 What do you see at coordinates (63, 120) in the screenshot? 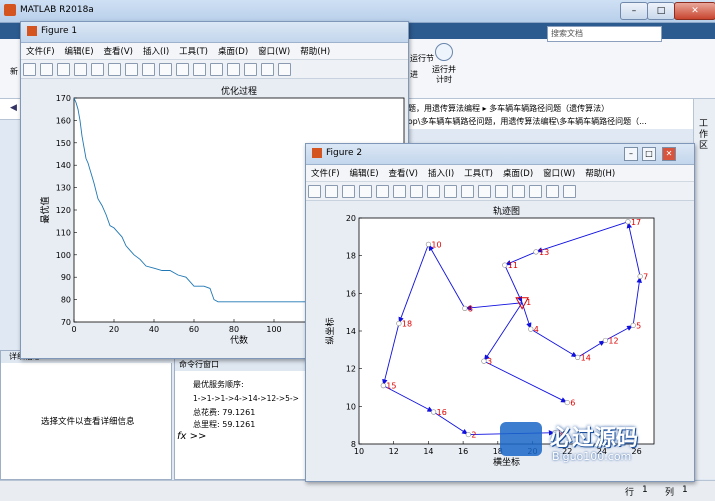
I see `y-tick-label: 160` at bounding box center [63, 120].